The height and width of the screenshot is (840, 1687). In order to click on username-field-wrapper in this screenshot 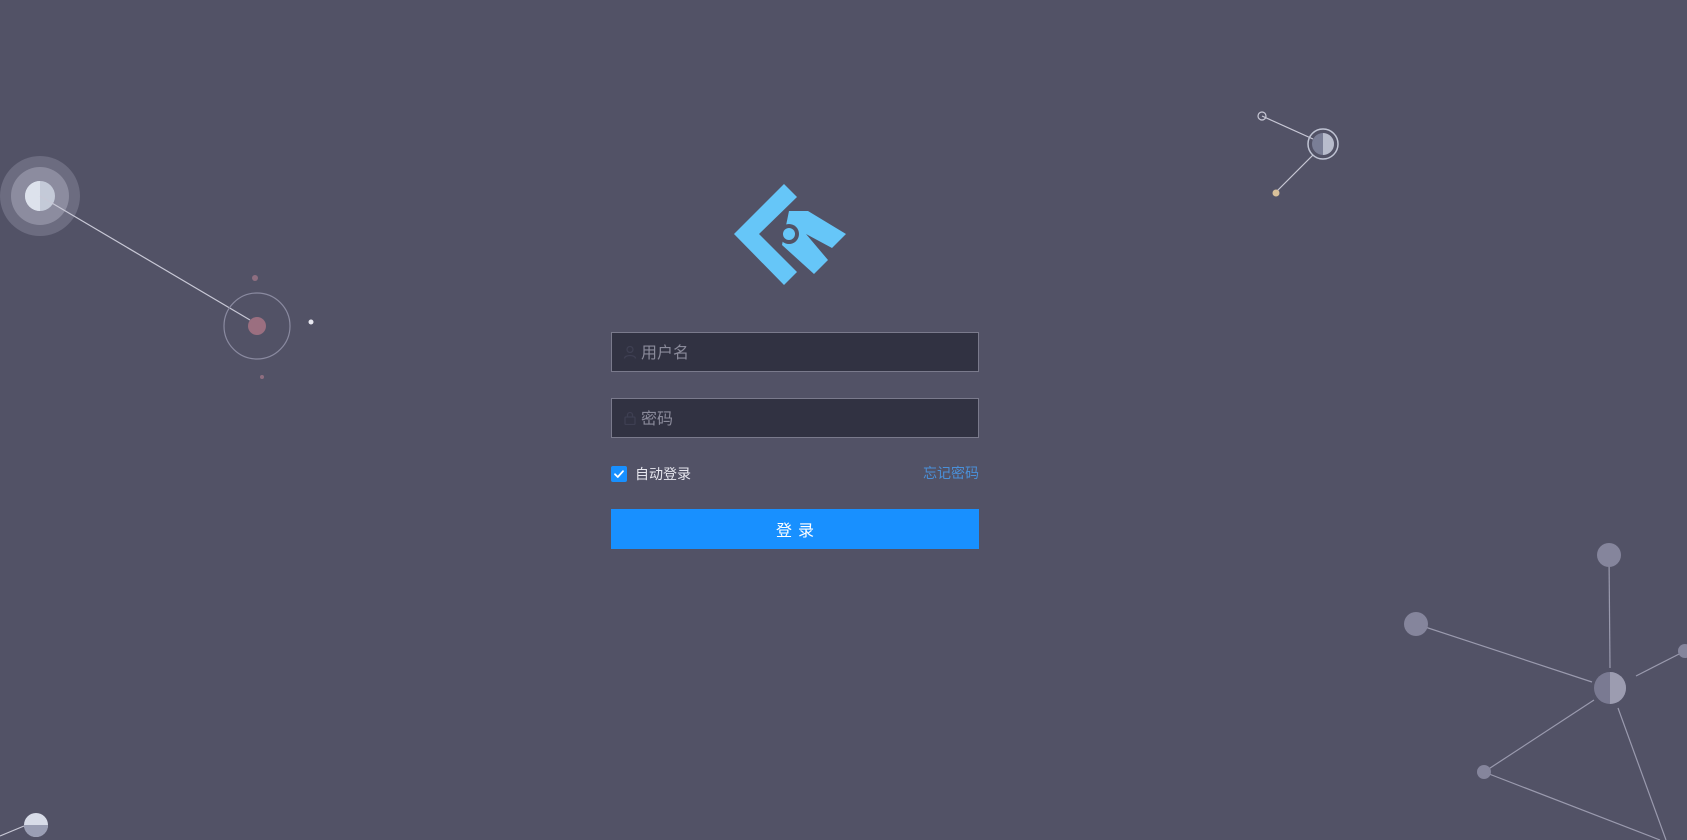, I will do `click(795, 352)`.